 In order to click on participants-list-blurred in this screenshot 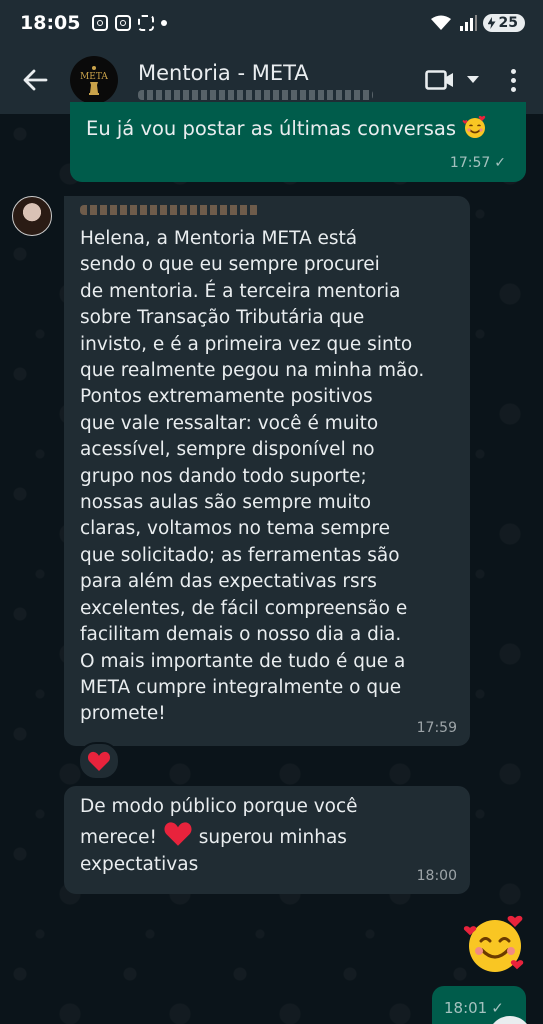, I will do `click(255, 94)`.